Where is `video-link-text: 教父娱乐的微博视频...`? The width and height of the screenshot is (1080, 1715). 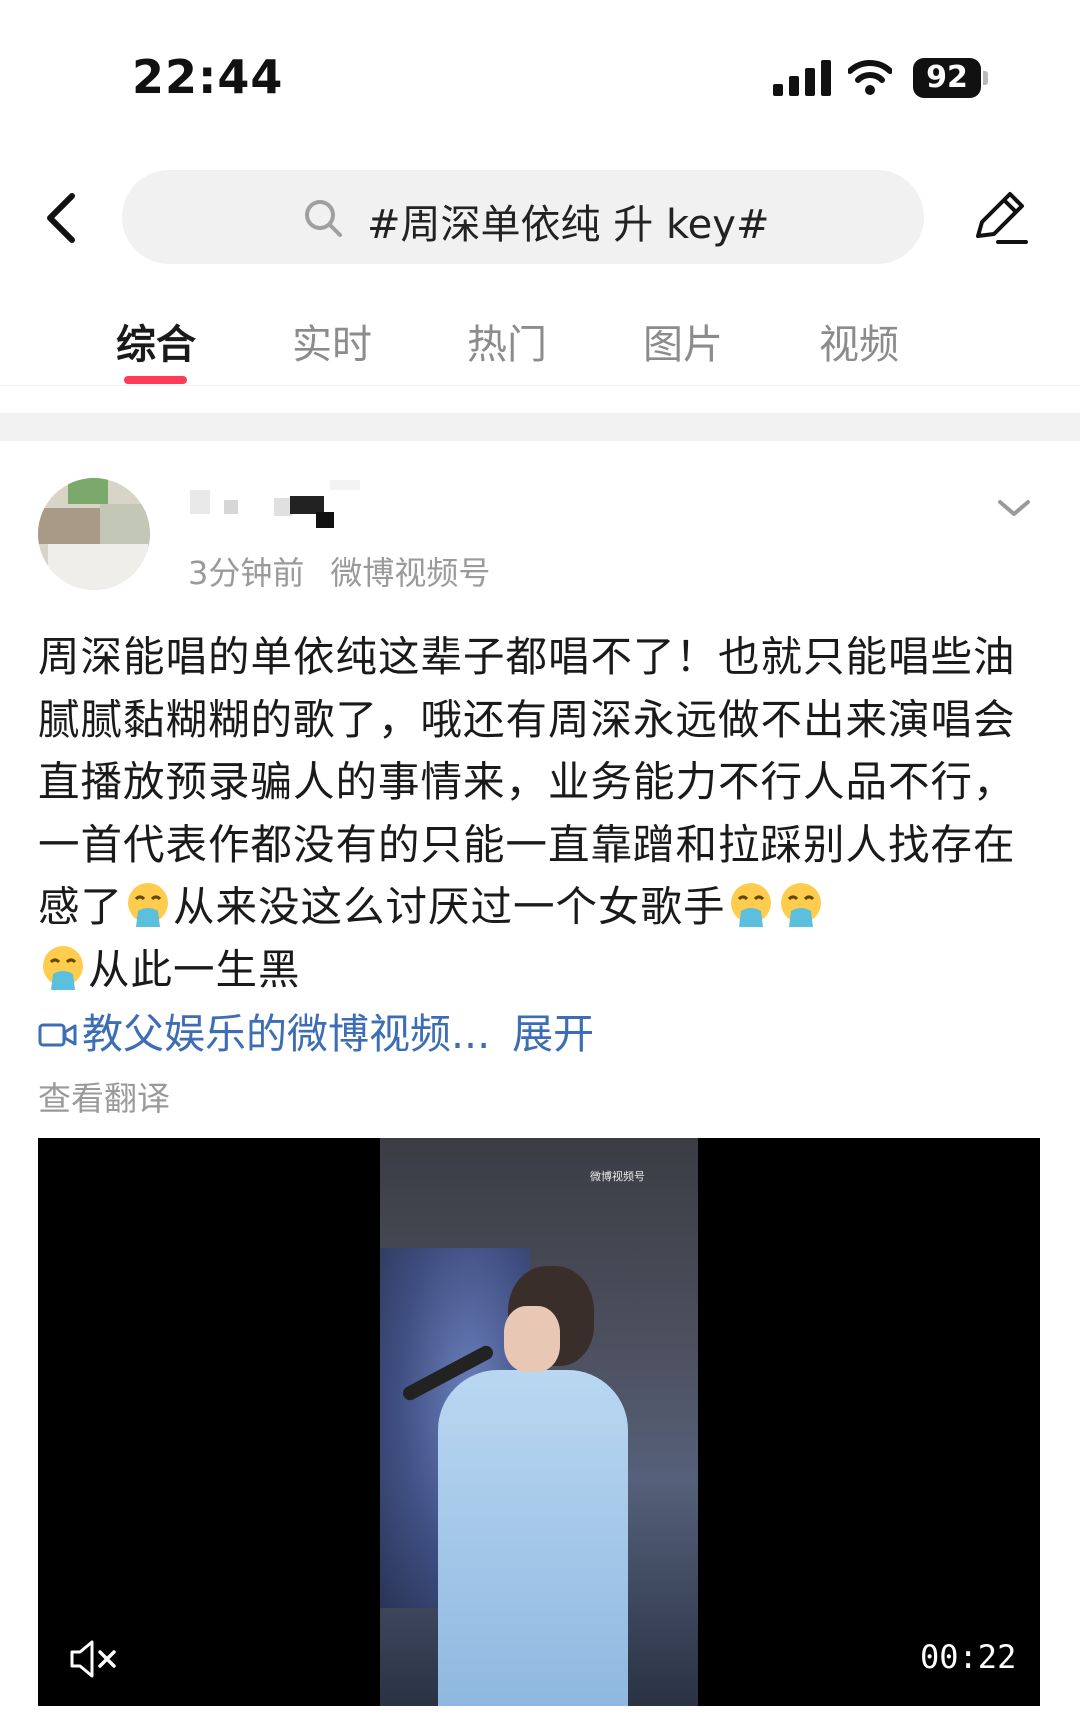 video-link-text: 教父娱乐的微博视频... is located at coordinates (286, 1034).